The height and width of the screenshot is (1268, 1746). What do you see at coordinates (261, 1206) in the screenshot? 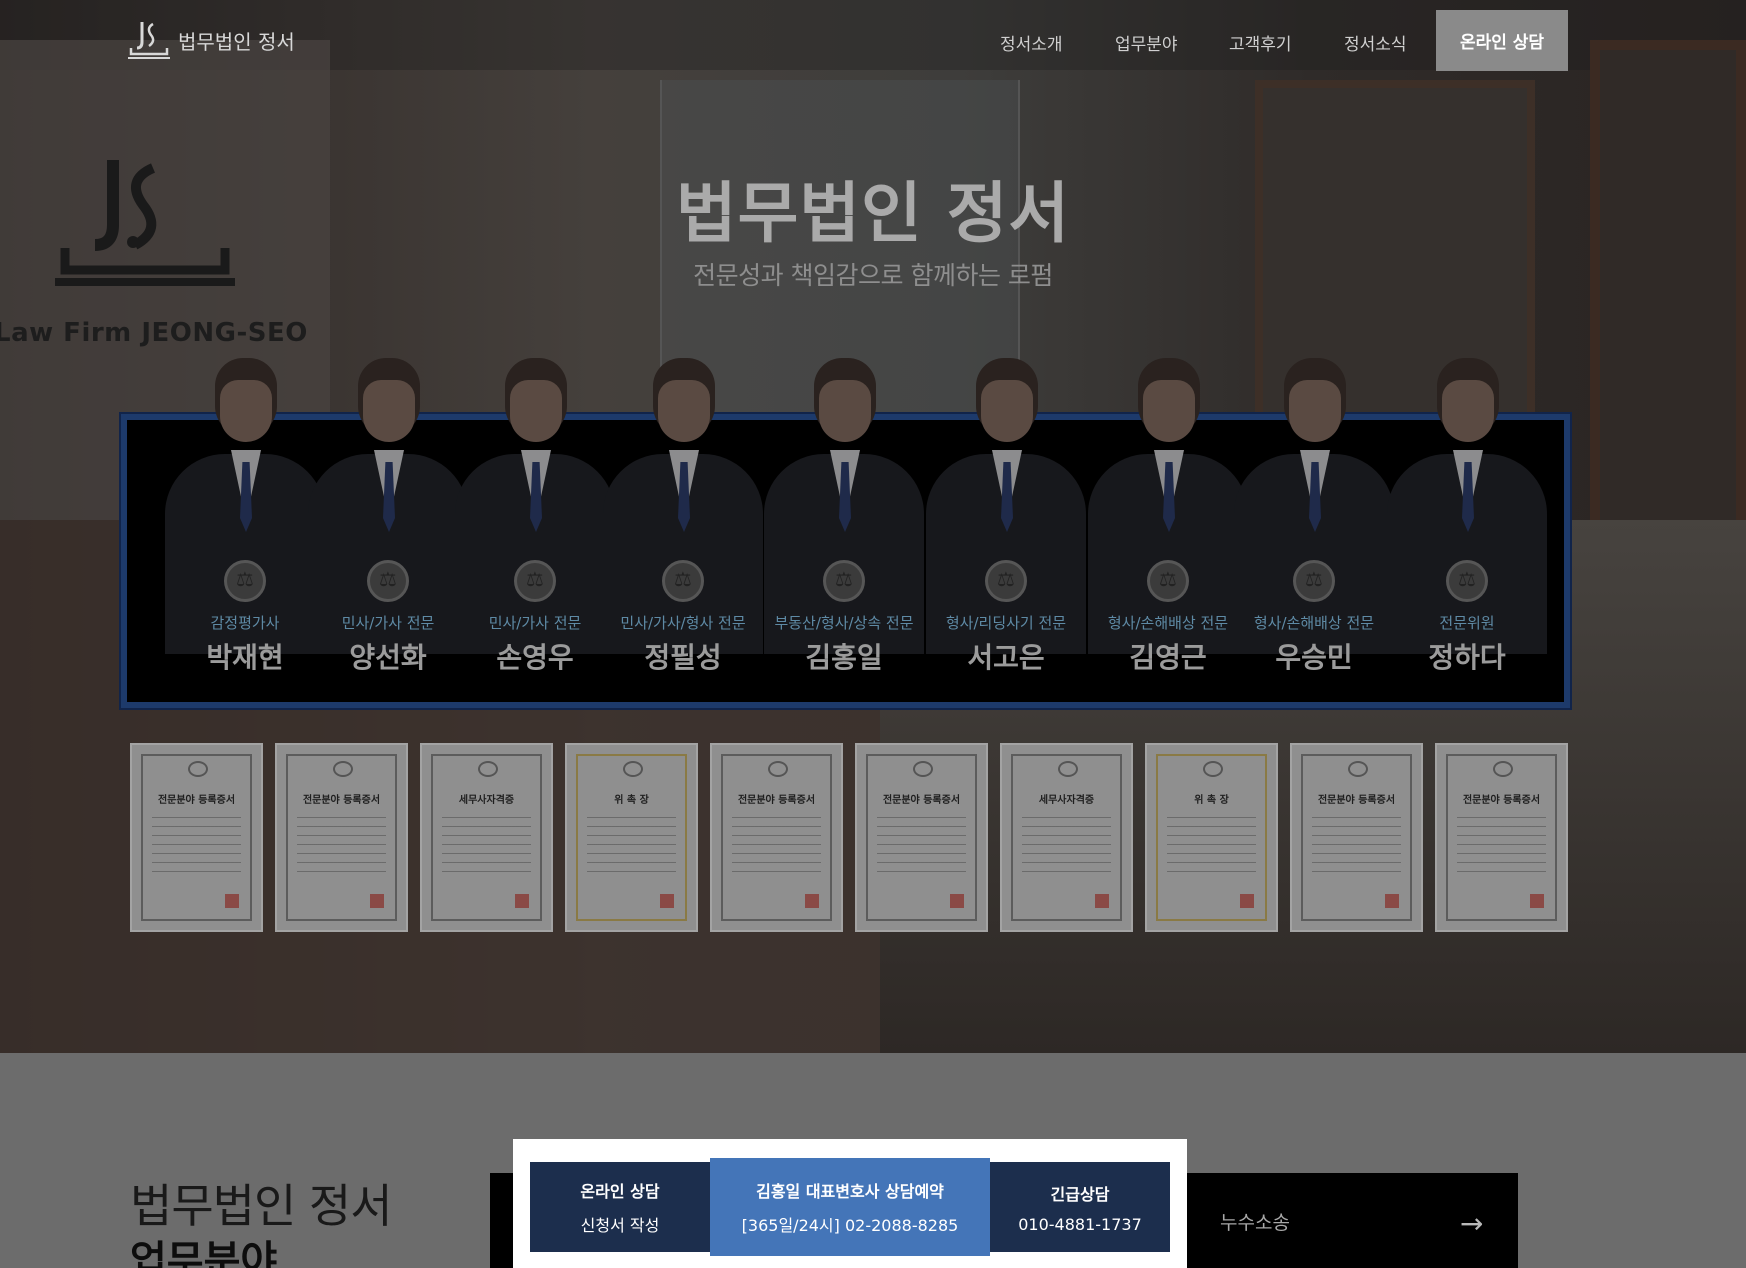
I see `section-title: 법무법인 정서` at bounding box center [261, 1206].